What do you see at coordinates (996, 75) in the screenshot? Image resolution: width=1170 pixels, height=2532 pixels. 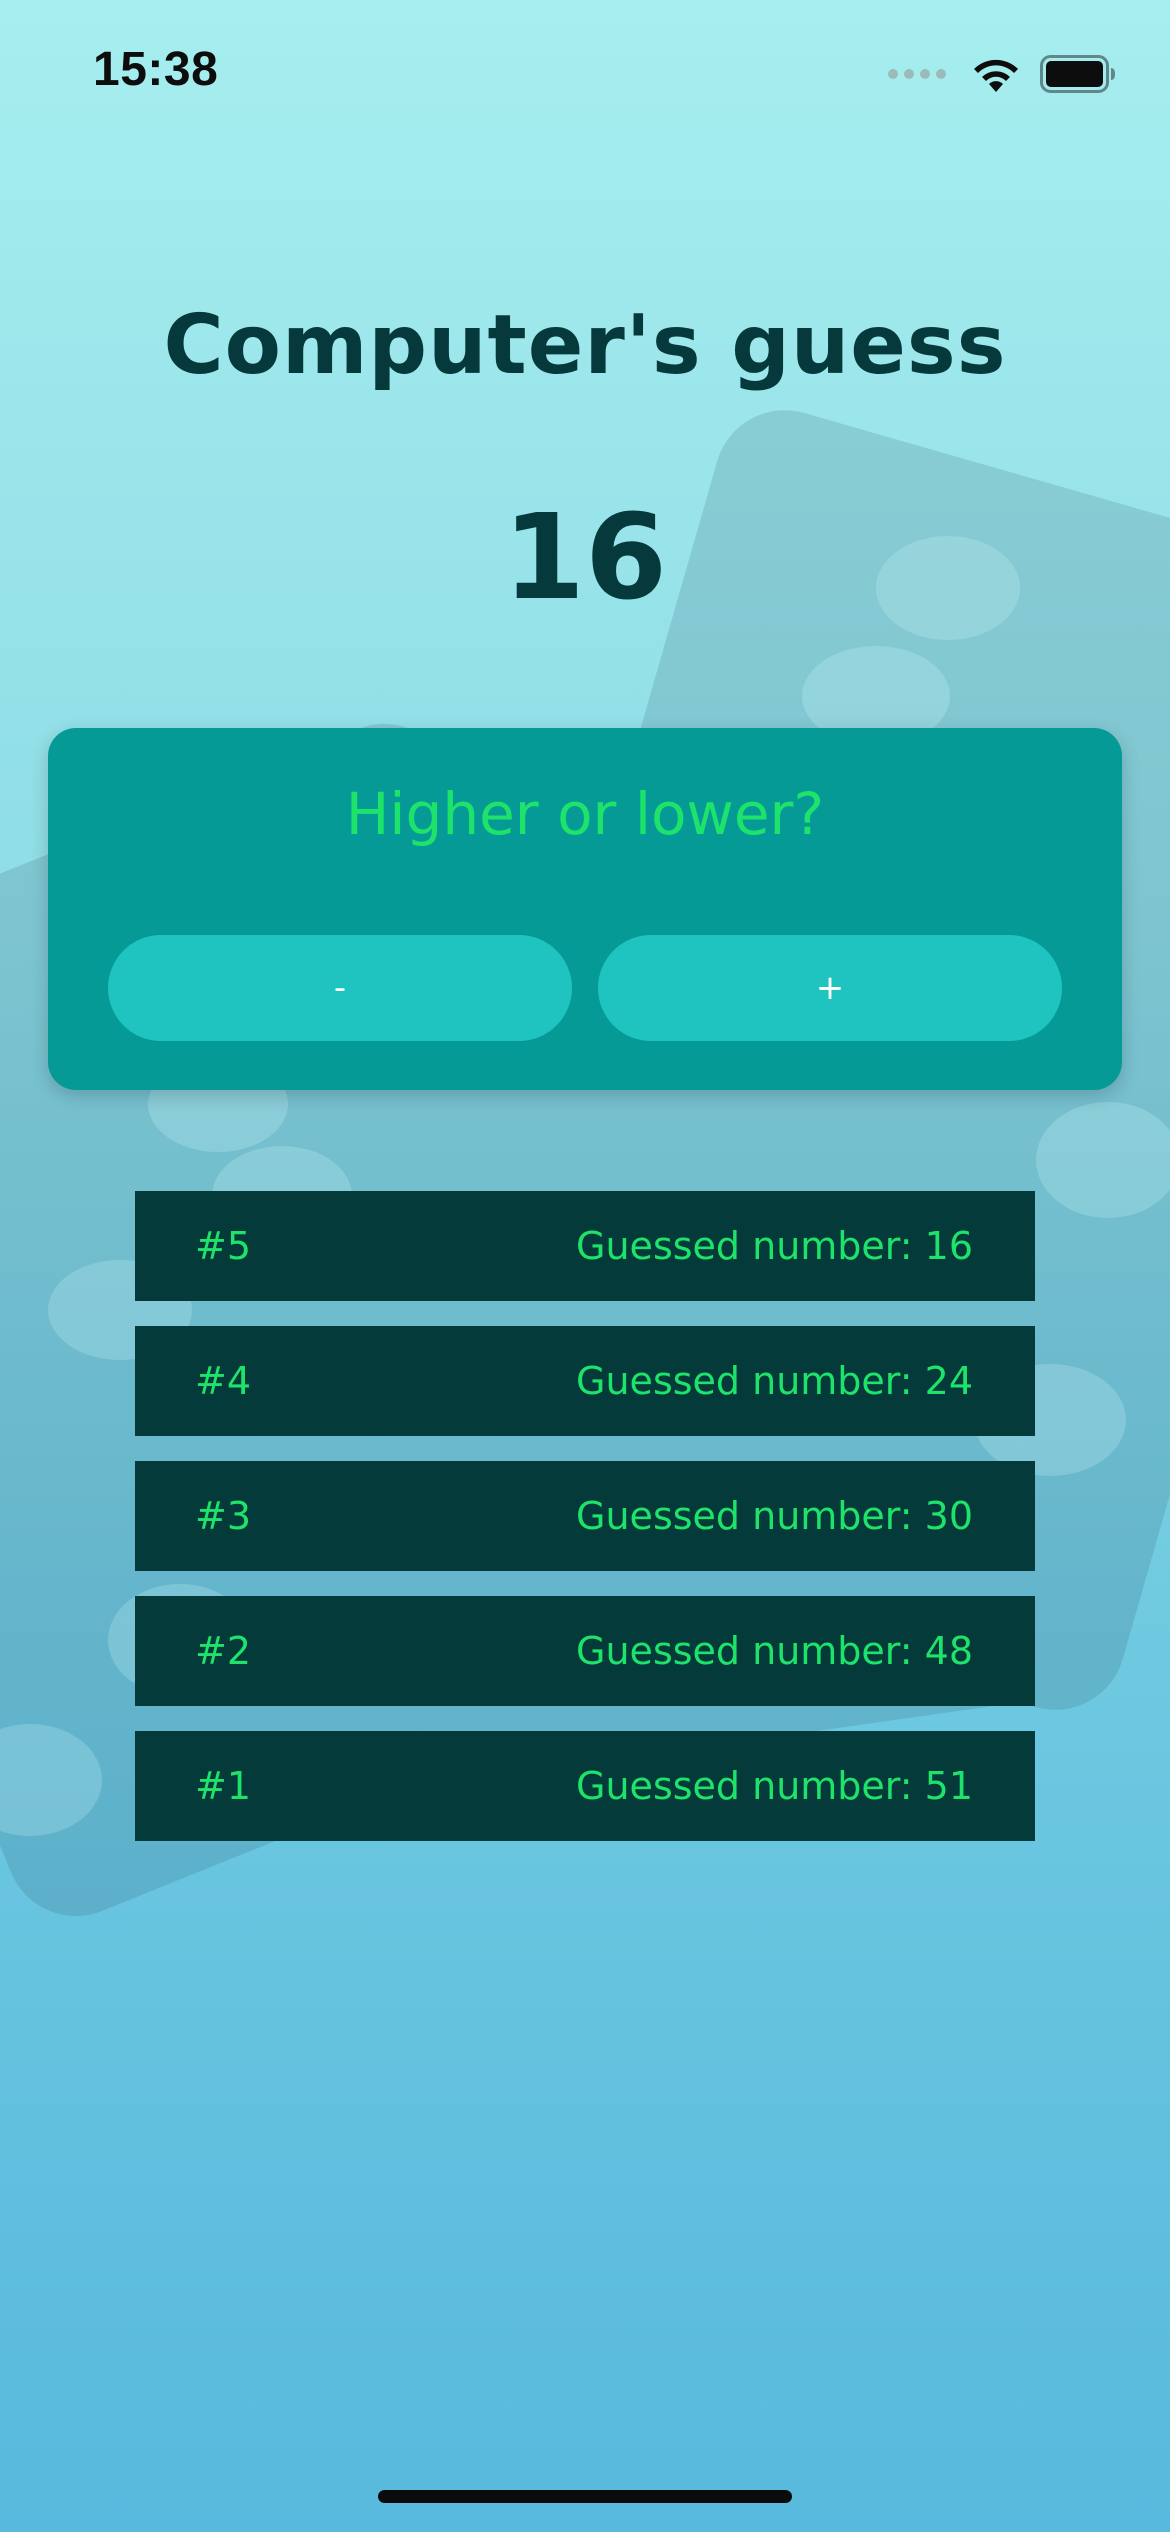 I see `wifi-icon` at bounding box center [996, 75].